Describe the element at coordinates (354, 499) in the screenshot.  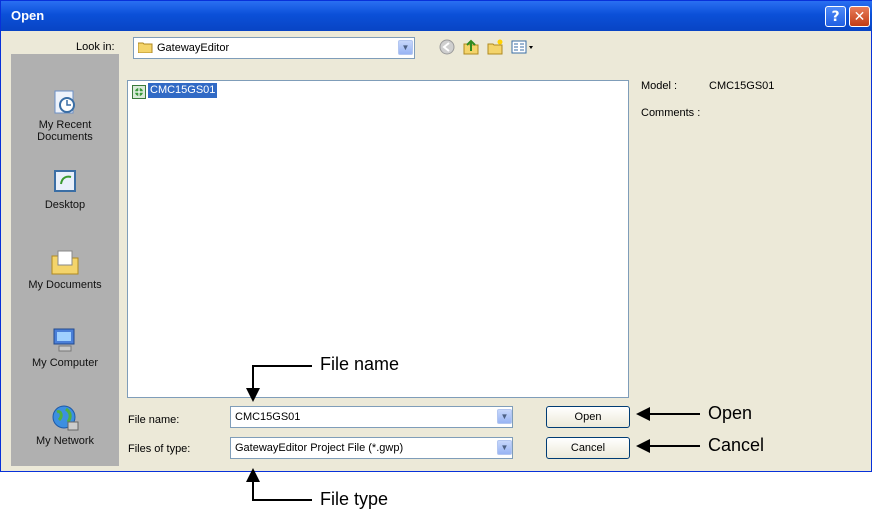
I see `annotation-file-type: File type` at that location.